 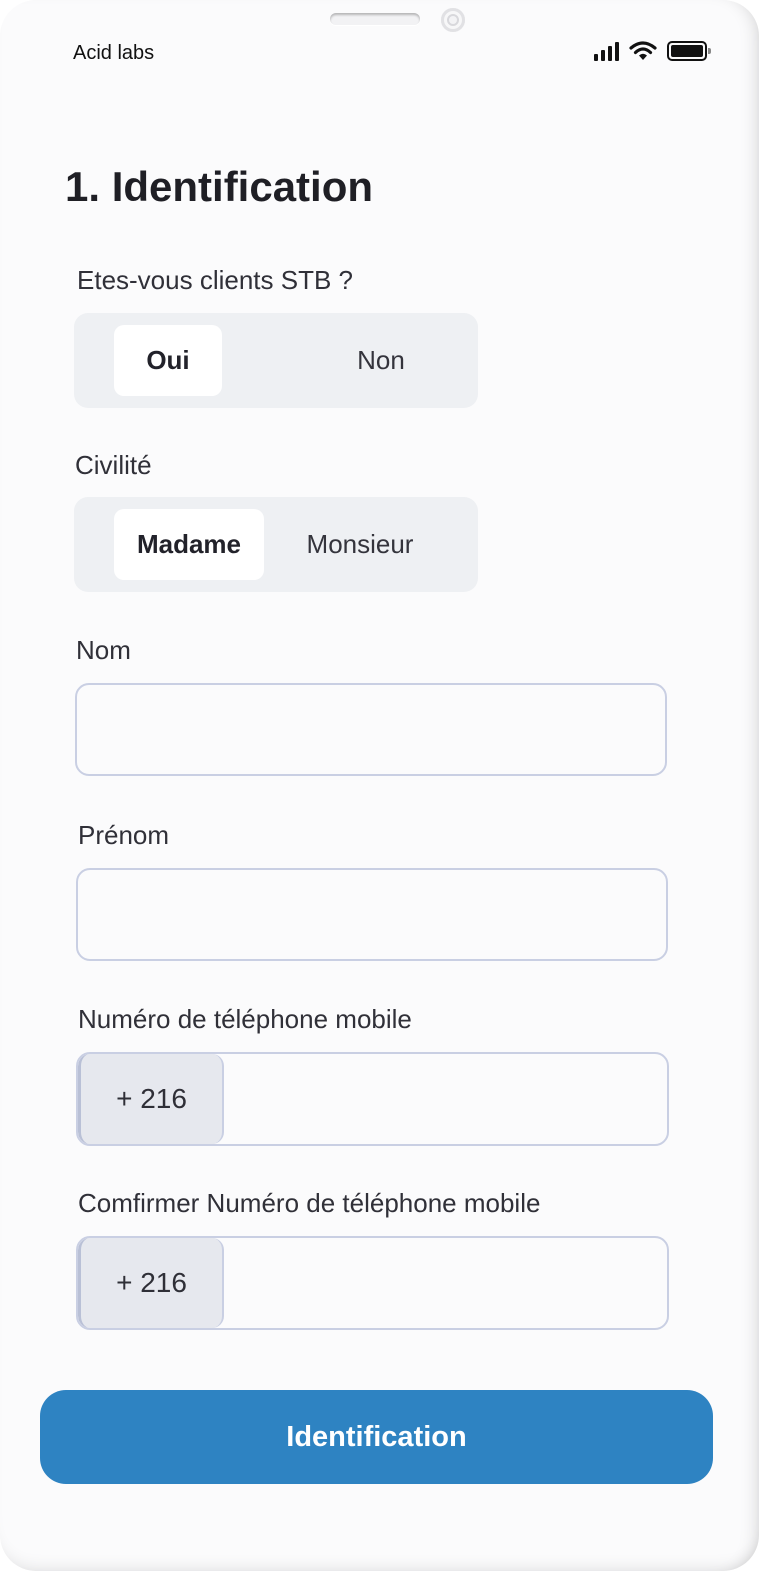 I want to click on mobile-country-code: + 216, so click(x=151, y=1099).